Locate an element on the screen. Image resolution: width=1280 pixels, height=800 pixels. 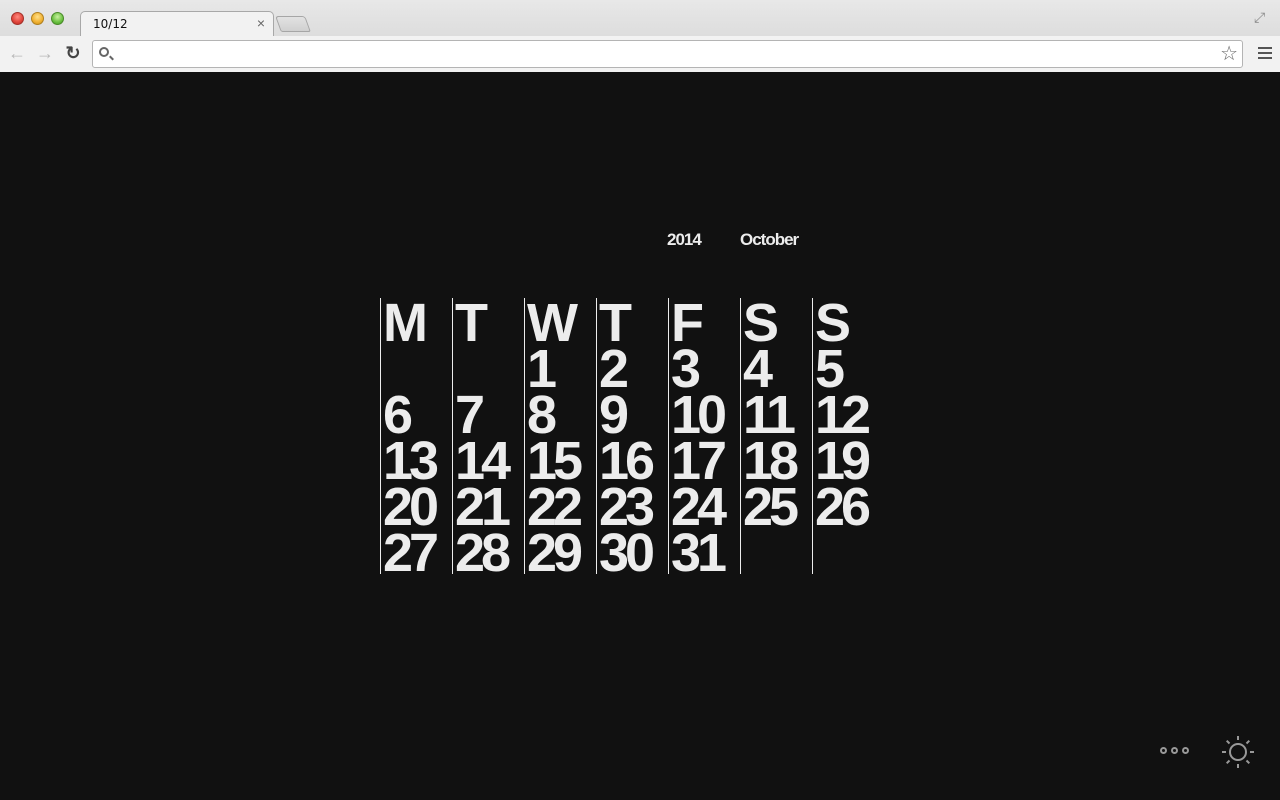
forward-icon: → is located at coordinates (45, 53).